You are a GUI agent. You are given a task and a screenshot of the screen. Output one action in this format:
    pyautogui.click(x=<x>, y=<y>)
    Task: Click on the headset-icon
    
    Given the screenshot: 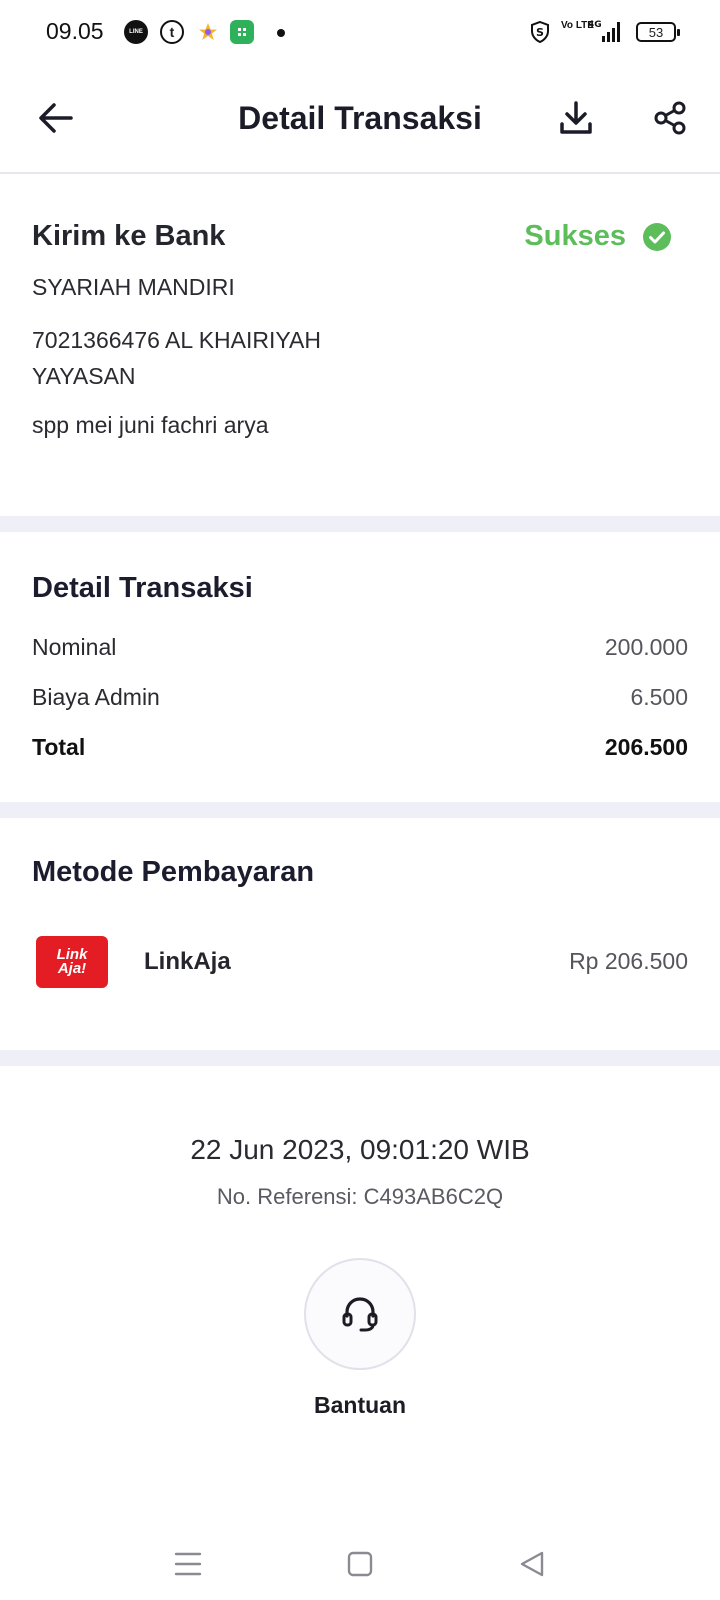 What is the action you would take?
    pyautogui.click(x=360, y=1314)
    